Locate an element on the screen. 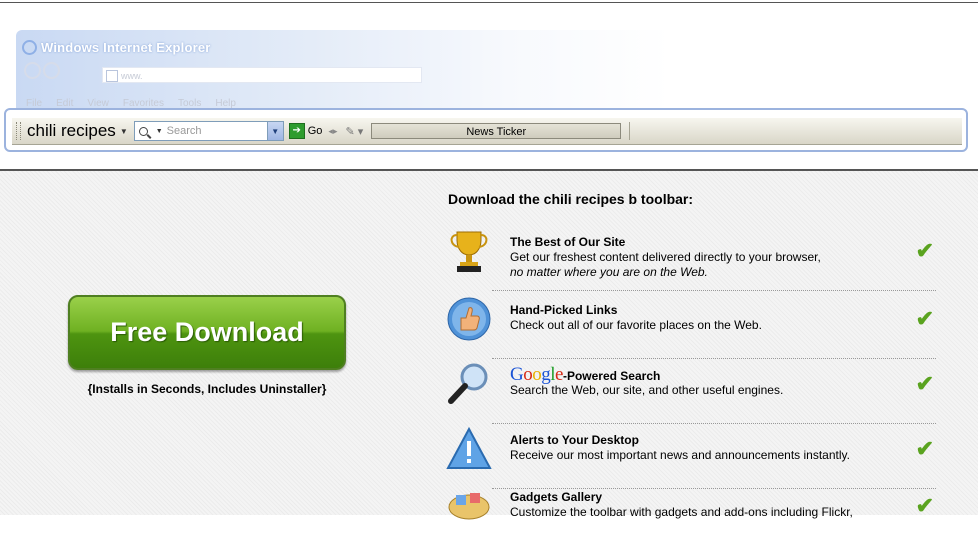  toolbar-separator is located at coordinates (630, 131).